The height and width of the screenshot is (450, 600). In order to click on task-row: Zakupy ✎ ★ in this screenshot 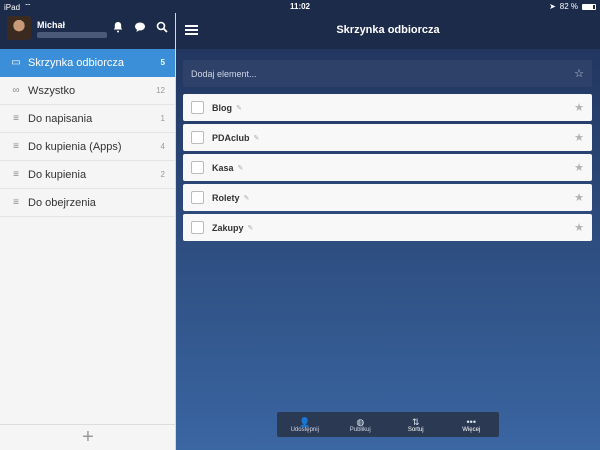, I will do `click(387, 227)`.